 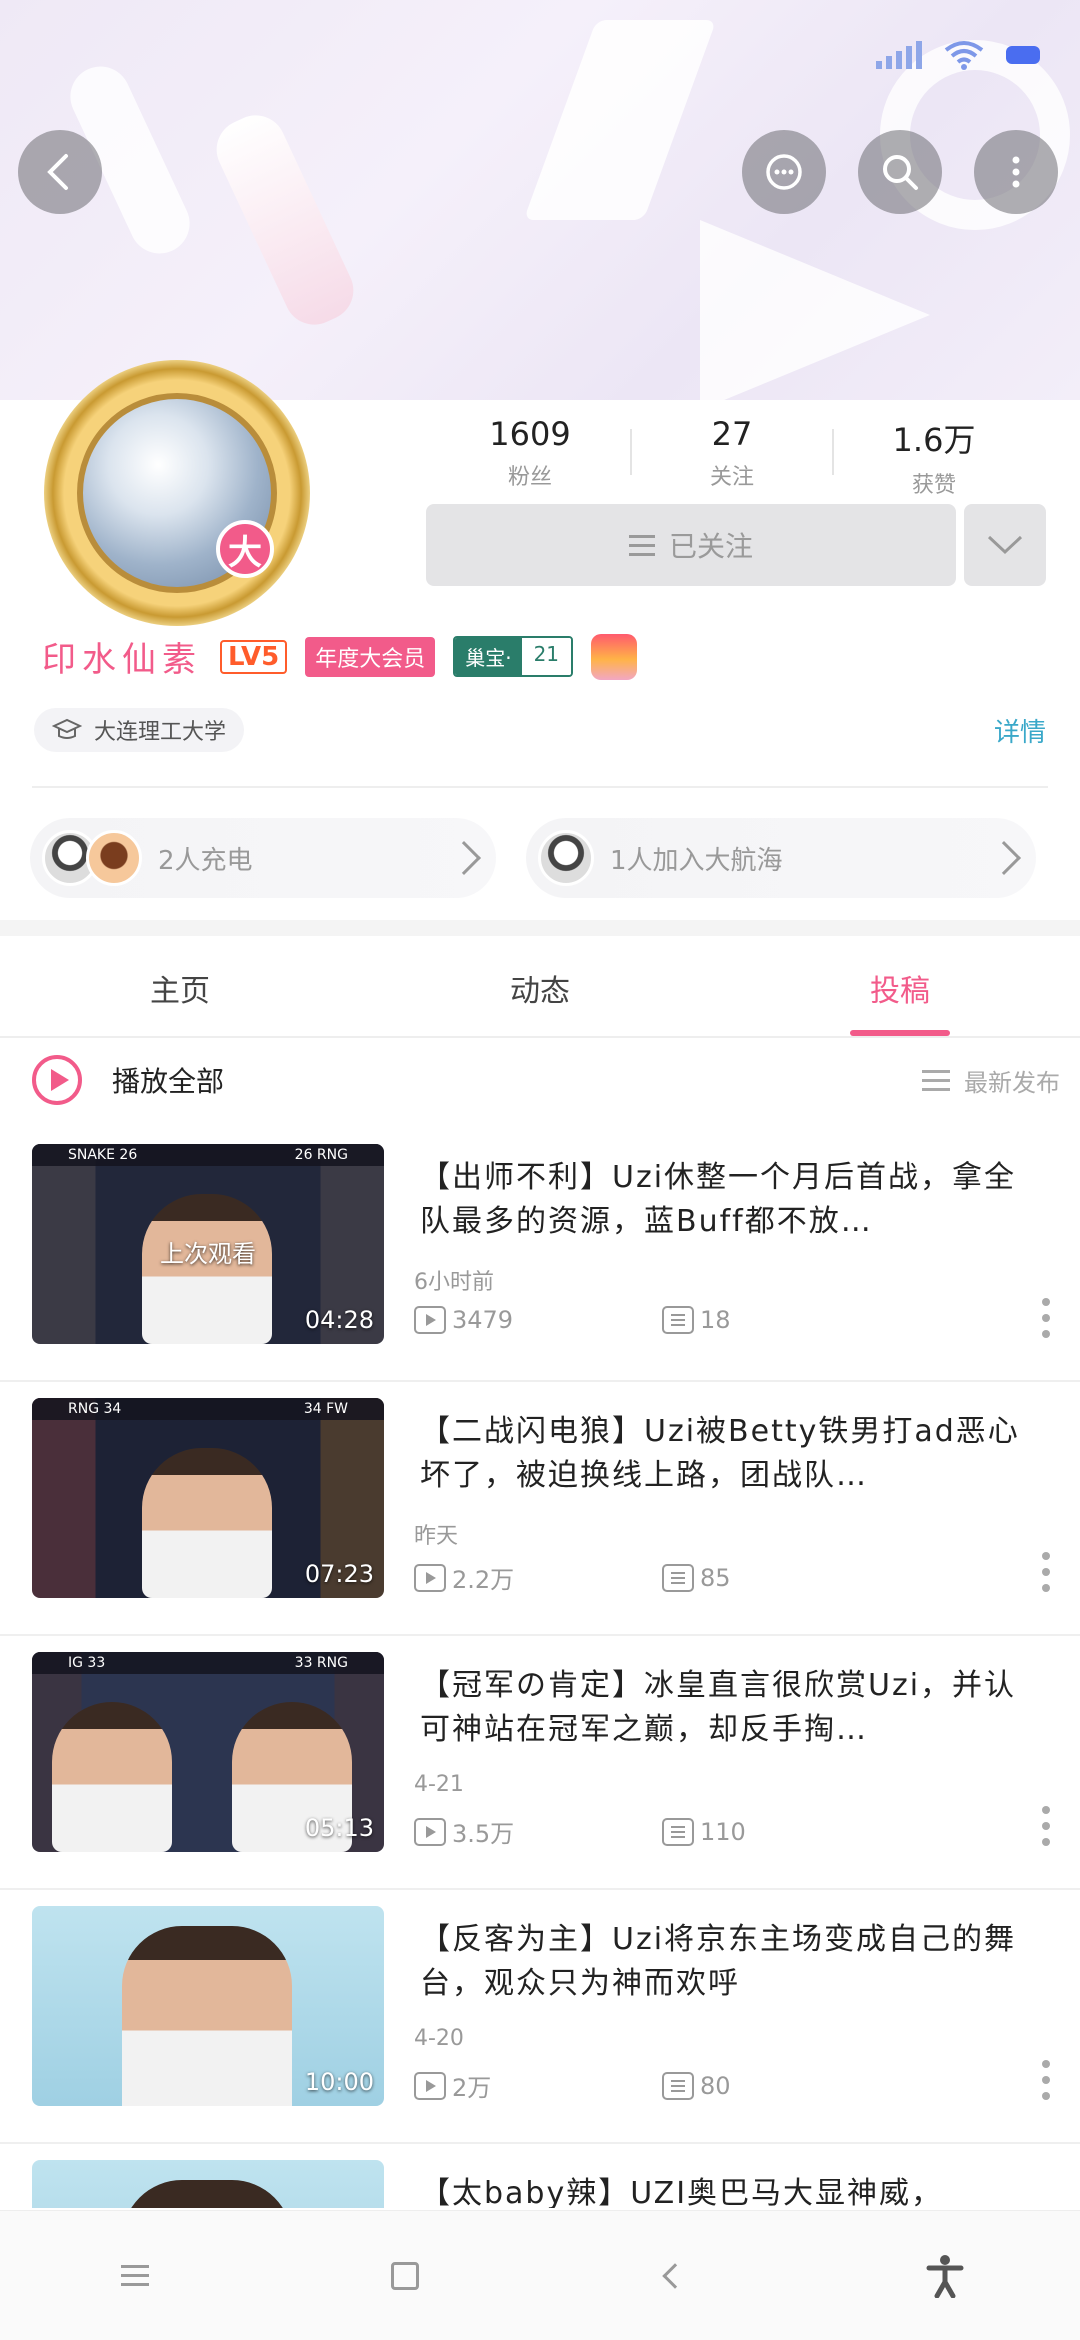 I want to click on stat-following: 27 关注, so click(x=732, y=453).